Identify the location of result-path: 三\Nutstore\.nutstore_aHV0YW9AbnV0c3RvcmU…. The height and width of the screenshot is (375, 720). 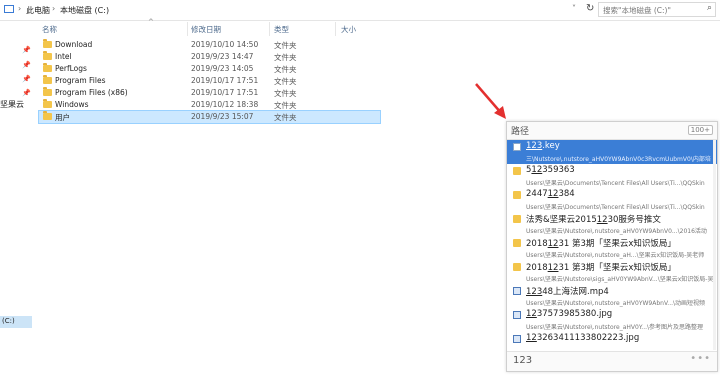
(618, 159).